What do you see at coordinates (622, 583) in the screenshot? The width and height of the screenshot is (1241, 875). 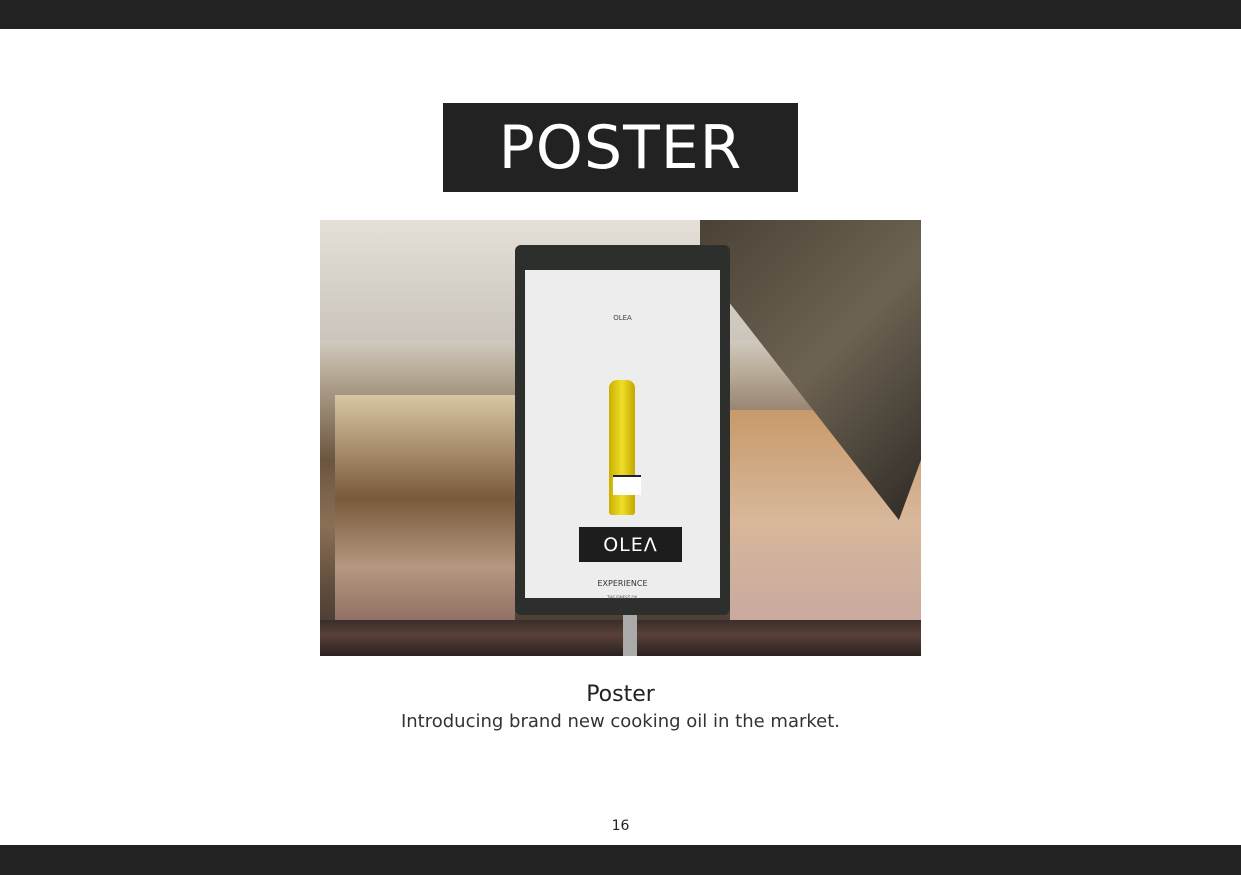 I see `tagline-main: EXPERIENCE` at bounding box center [622, 583].